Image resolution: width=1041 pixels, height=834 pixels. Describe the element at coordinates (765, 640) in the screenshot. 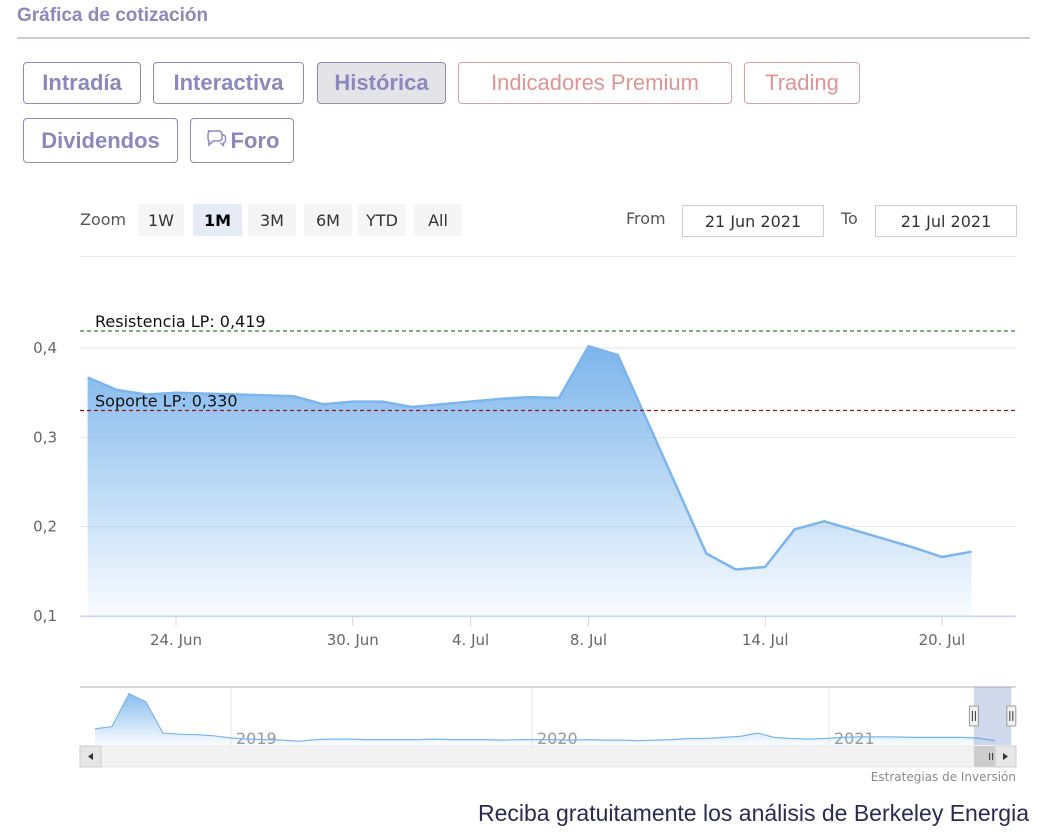

I see `x-tick-label: 14. Jul` at that location.